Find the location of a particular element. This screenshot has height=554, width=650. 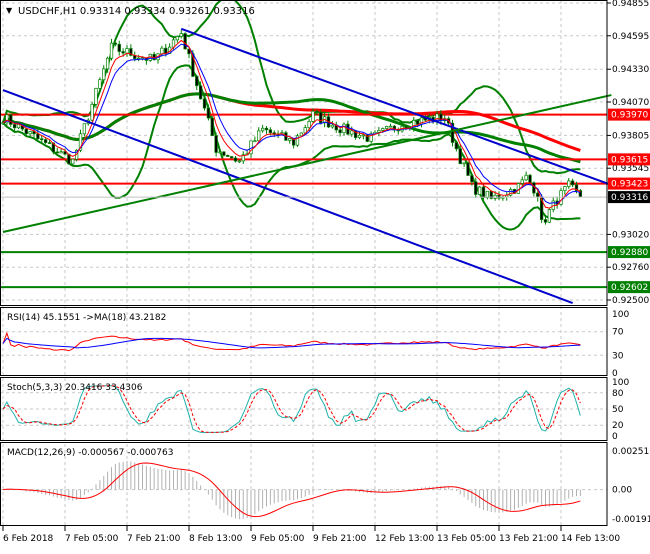

time-label: 8 Feb 13:00 is located at coordinates (216, 539).